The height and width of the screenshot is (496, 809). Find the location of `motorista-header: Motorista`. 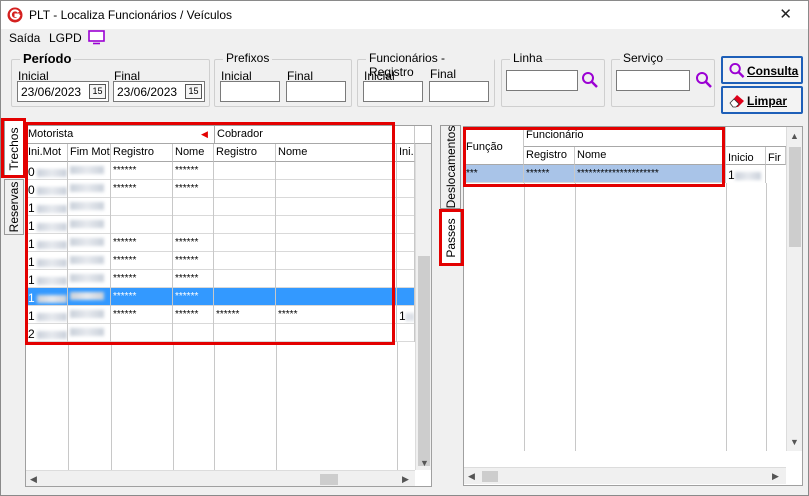

motorista-header: Motorista is located at coordinates (120, 135).